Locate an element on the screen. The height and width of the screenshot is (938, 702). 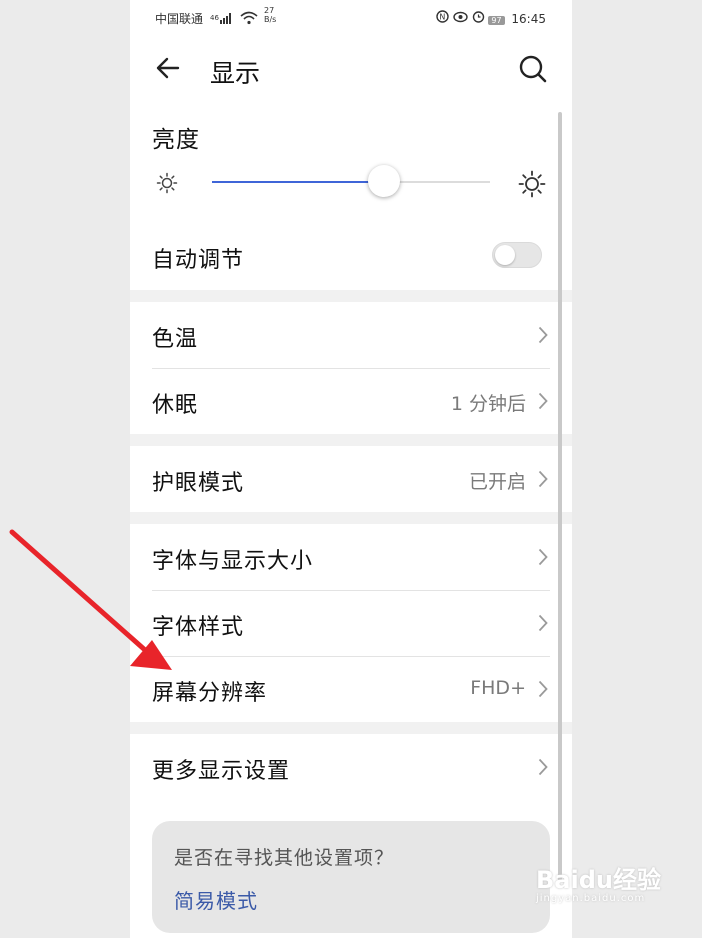
toggle-knob is located at coordinates (505, 255).